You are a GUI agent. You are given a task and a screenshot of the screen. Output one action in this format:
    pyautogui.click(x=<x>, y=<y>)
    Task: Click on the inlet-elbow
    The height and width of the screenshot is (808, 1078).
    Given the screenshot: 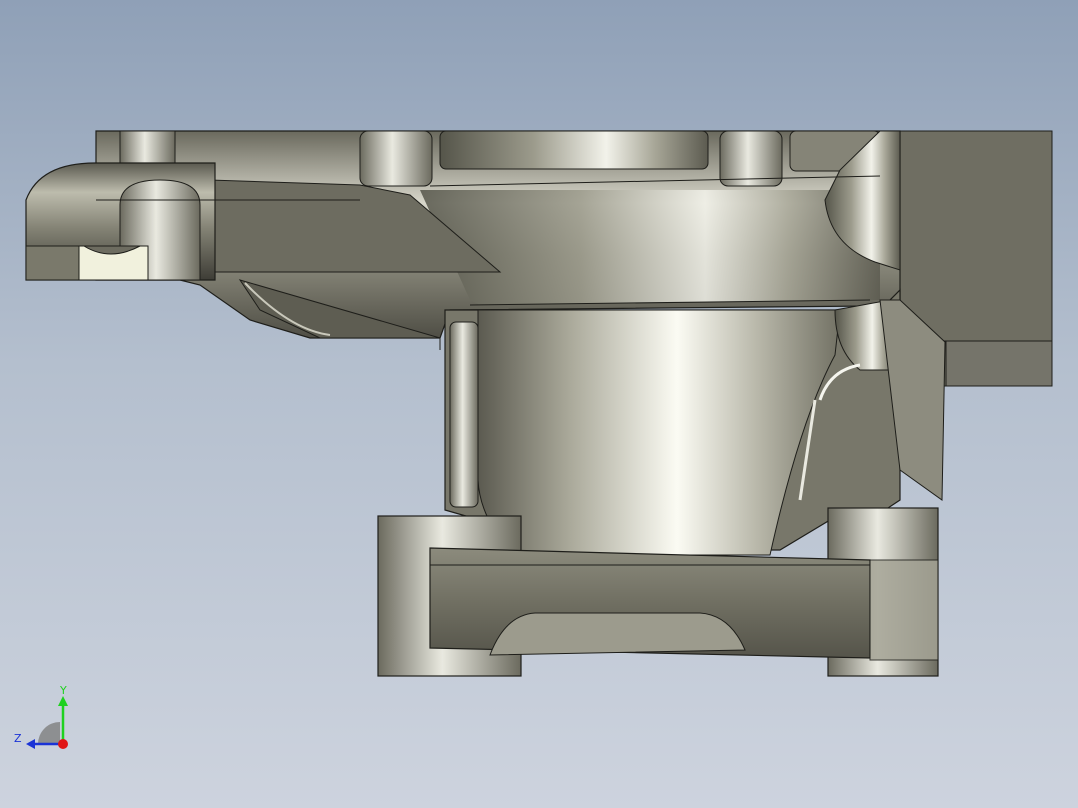 What is the action you would take?
    pyautogui.click(x=120, y=221)
    